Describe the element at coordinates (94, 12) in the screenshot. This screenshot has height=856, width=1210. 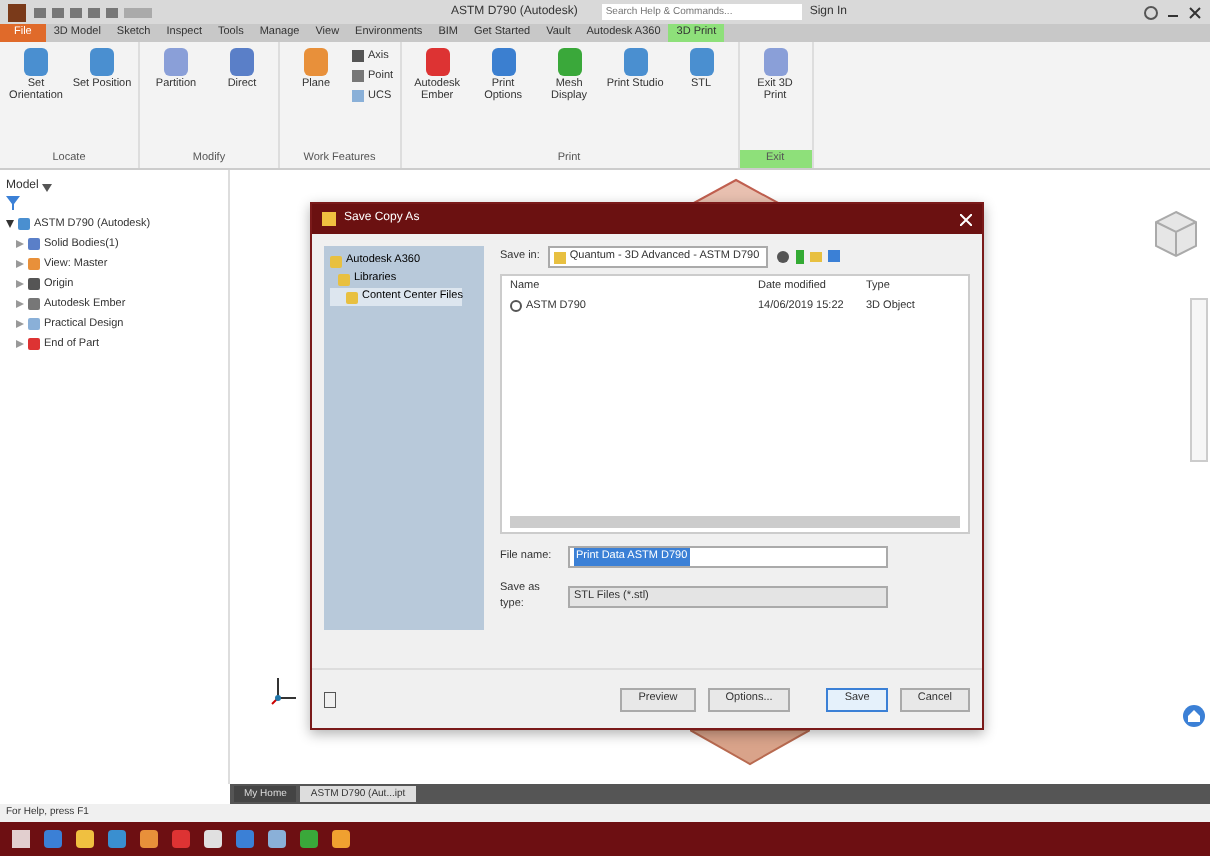
I see `quick-access-toolbar-icon` at that location.